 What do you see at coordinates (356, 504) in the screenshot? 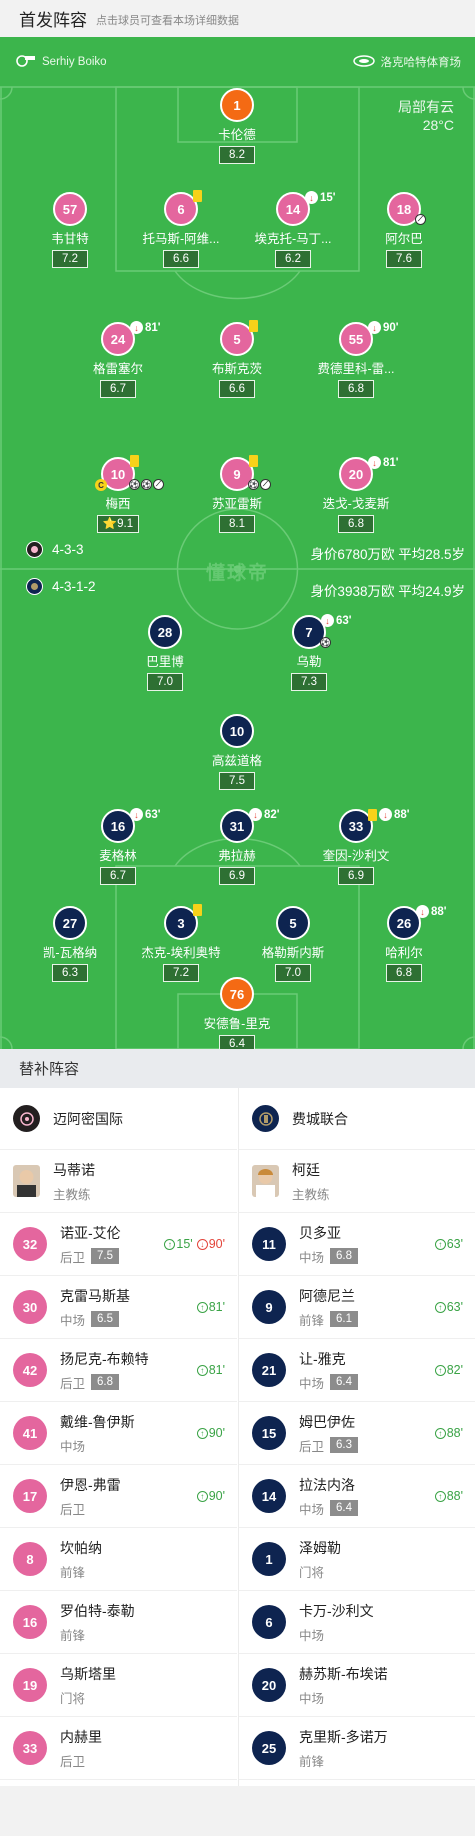
I see `player-name: 迭戈-戈麦斯` at bounding box center [356, 504].